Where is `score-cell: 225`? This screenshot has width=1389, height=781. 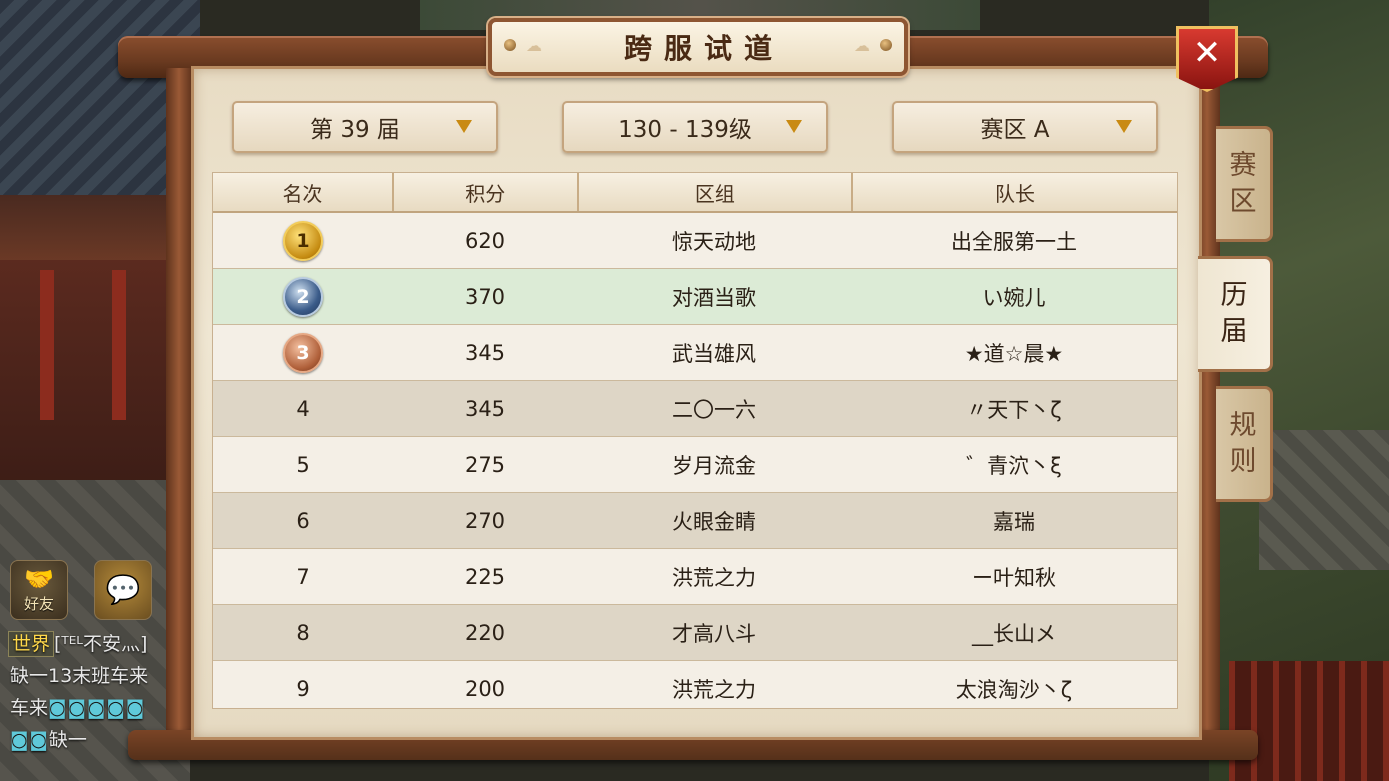 score-cell: 225 is located at coordinates (485, 576).